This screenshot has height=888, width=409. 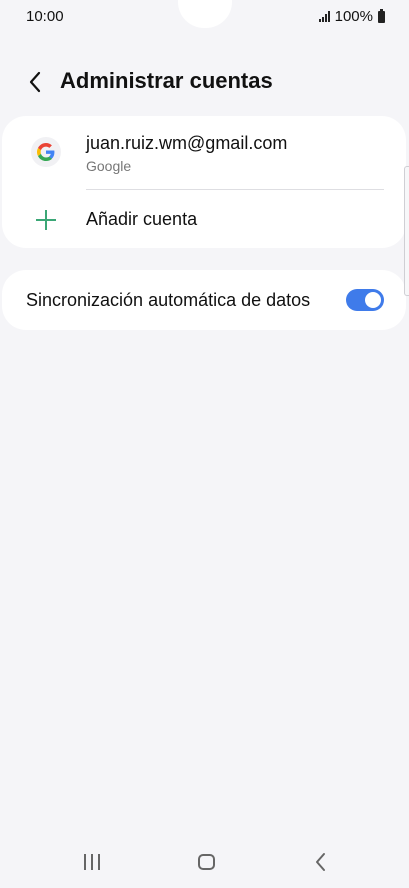 I want to click on auto-sync-label: Sincronización automática de datos, so click(x=168, y=300).